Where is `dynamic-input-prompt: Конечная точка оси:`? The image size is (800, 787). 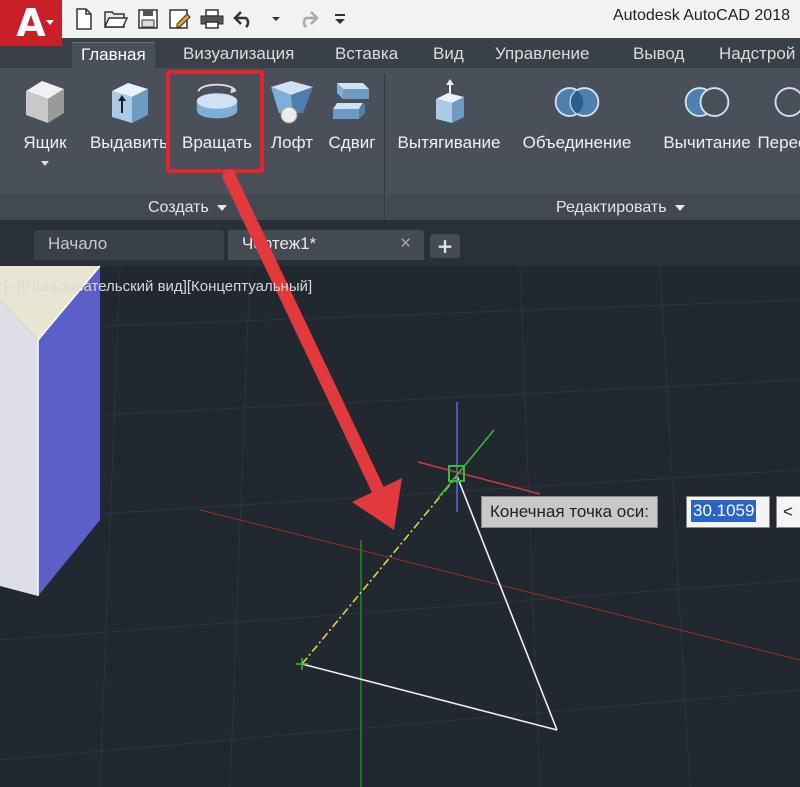 dynamic-input-prompt: Конечная точка оси: is located at coordinates (569, 512).